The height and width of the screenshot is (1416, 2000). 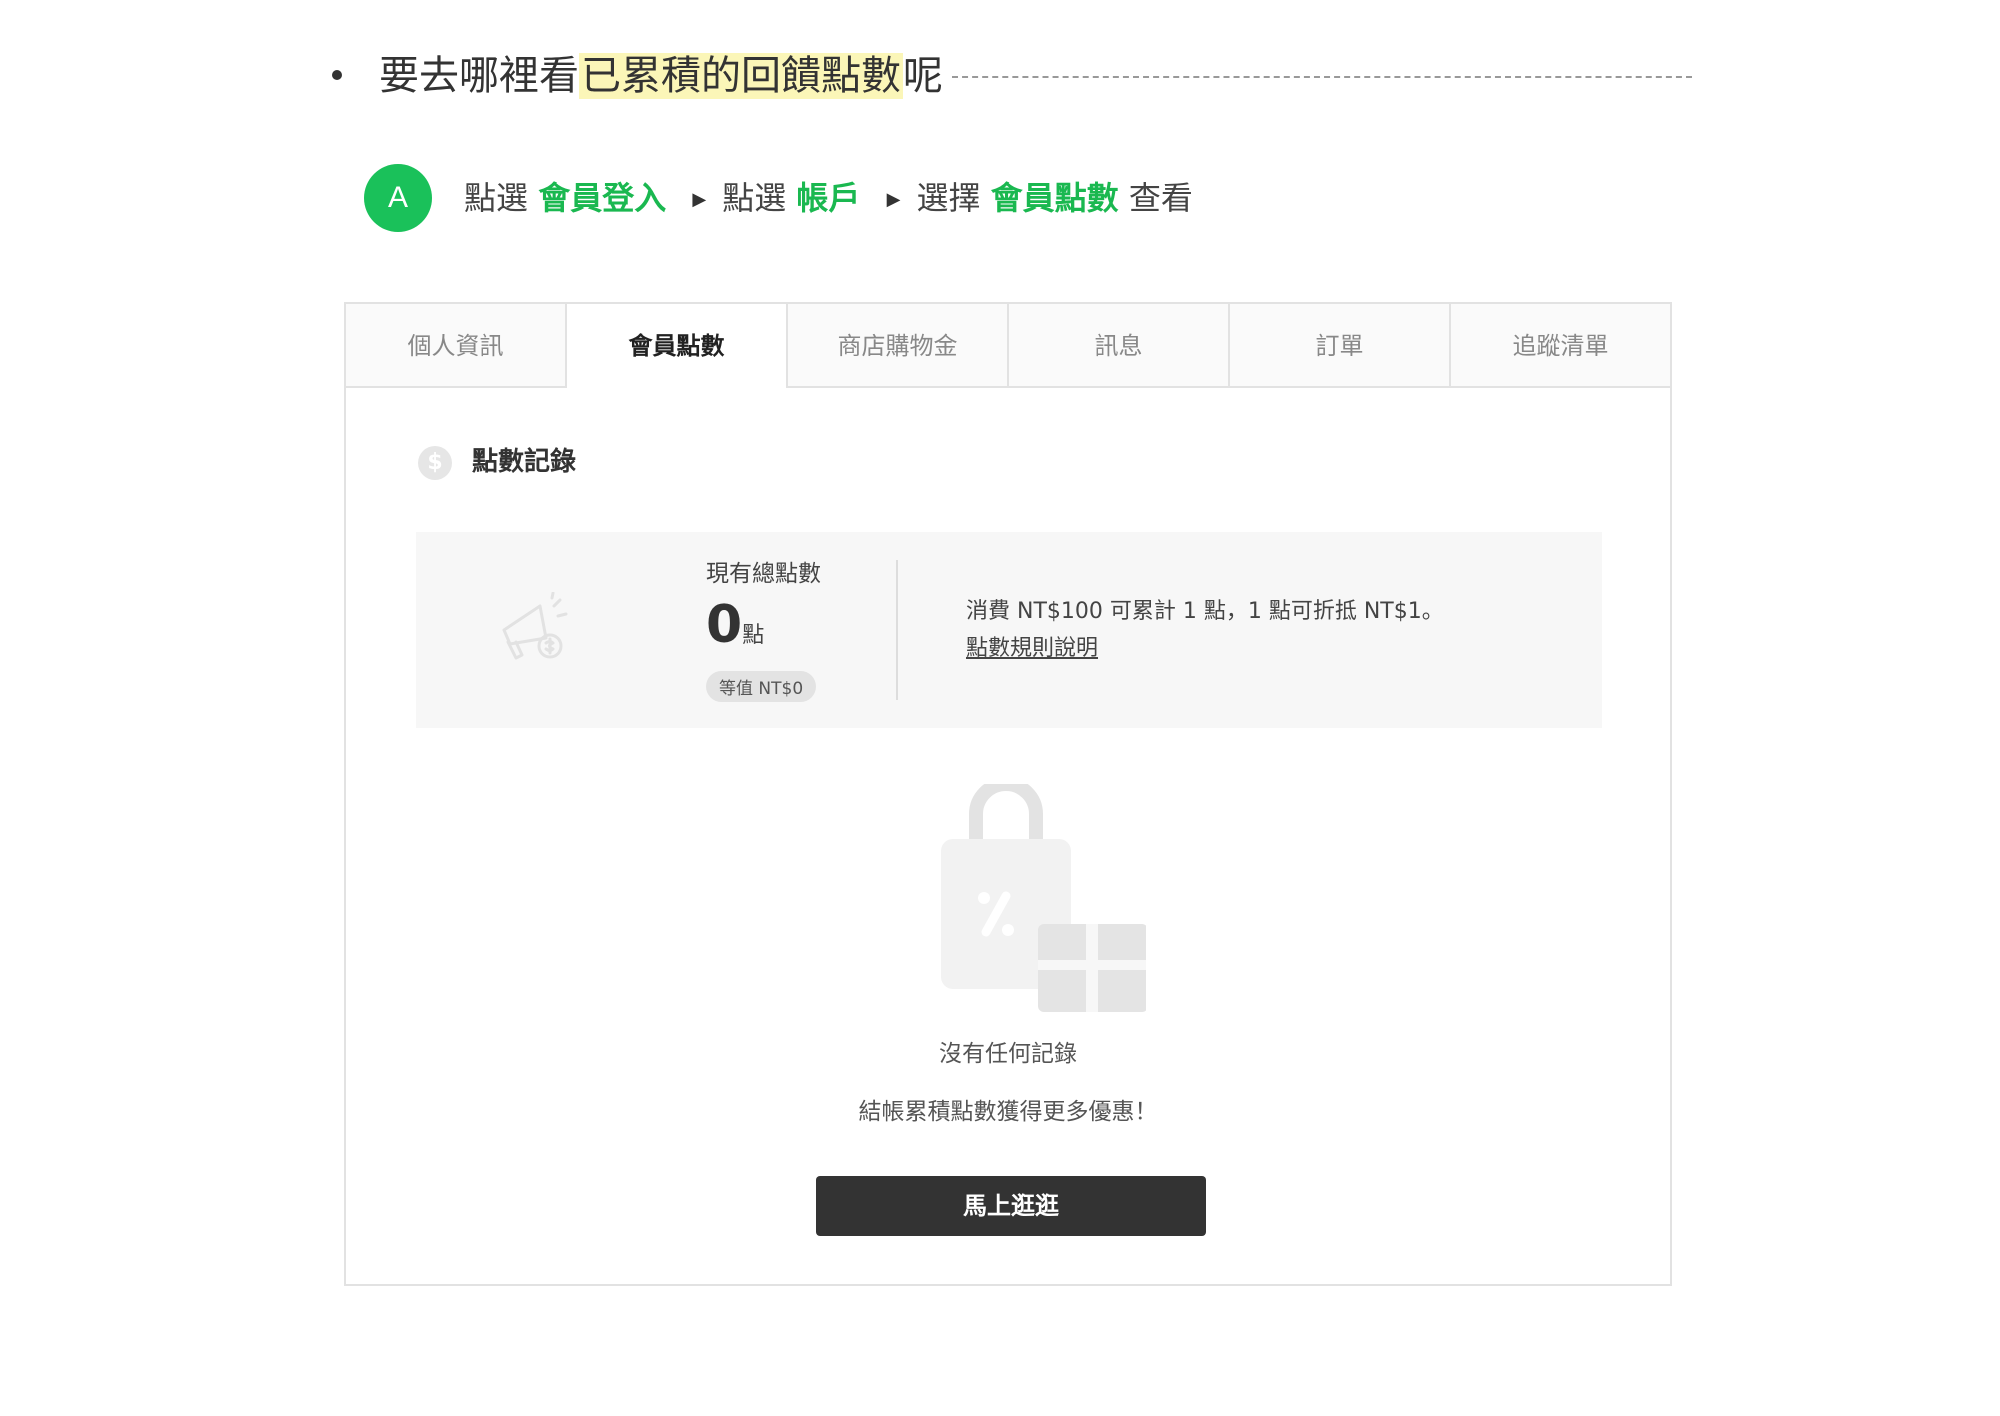 What do you see at coordinates (1160, 198) in the screenshot?
I see `step-verb-4: 查看` at bounding box center [1160, 198].